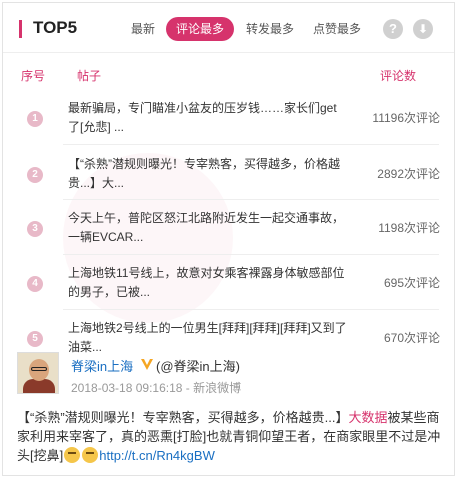 The image size is (457, 478). Describe the element at coordinates (143, 29) in the screenshot. I see `tab-latest: 最新` at that location.